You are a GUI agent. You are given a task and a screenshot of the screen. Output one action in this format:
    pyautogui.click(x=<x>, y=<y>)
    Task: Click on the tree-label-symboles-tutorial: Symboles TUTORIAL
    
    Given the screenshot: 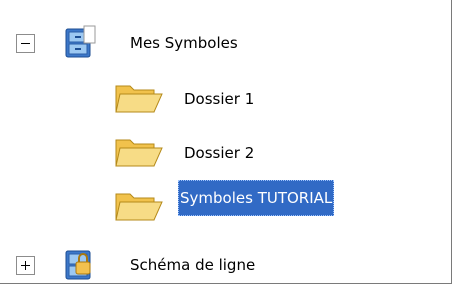 What is the action you would take?
    pyautogui.click(x=256, y=198)
    